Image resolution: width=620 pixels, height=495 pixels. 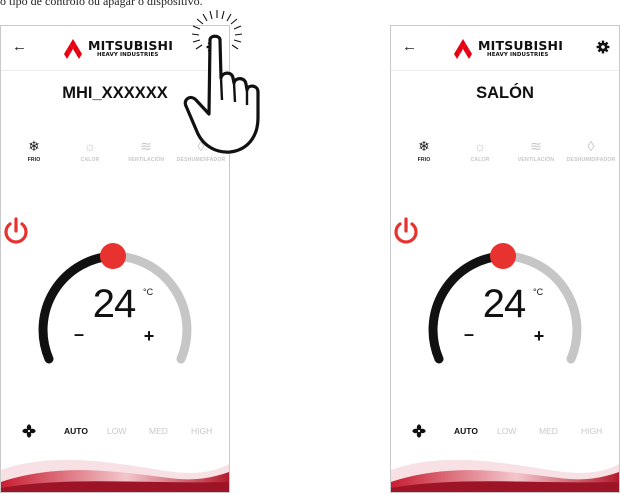 What do you see at coordinates (603, 47) in the screenshot?
I see `gear-icon` at bounding box center [603, 47].